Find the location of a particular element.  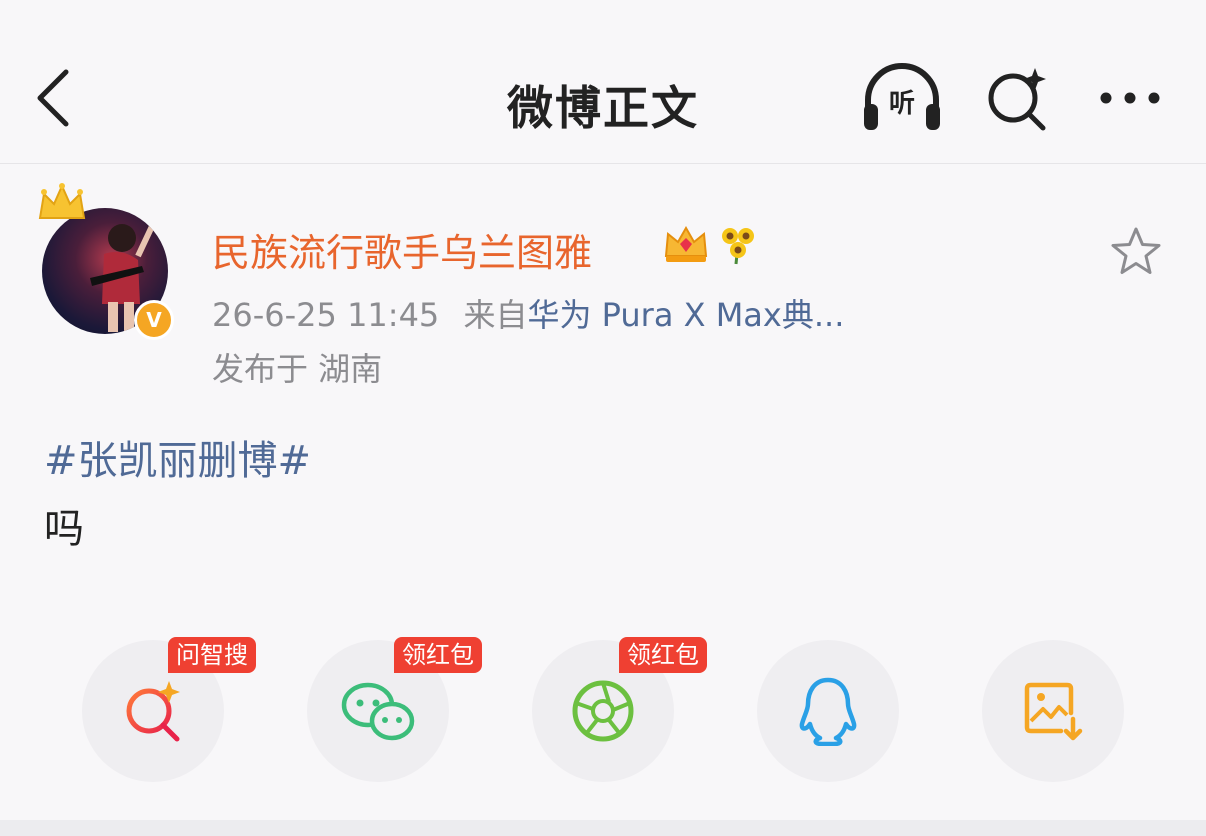

share-save-image-button is located at coordinates (1053, 711).